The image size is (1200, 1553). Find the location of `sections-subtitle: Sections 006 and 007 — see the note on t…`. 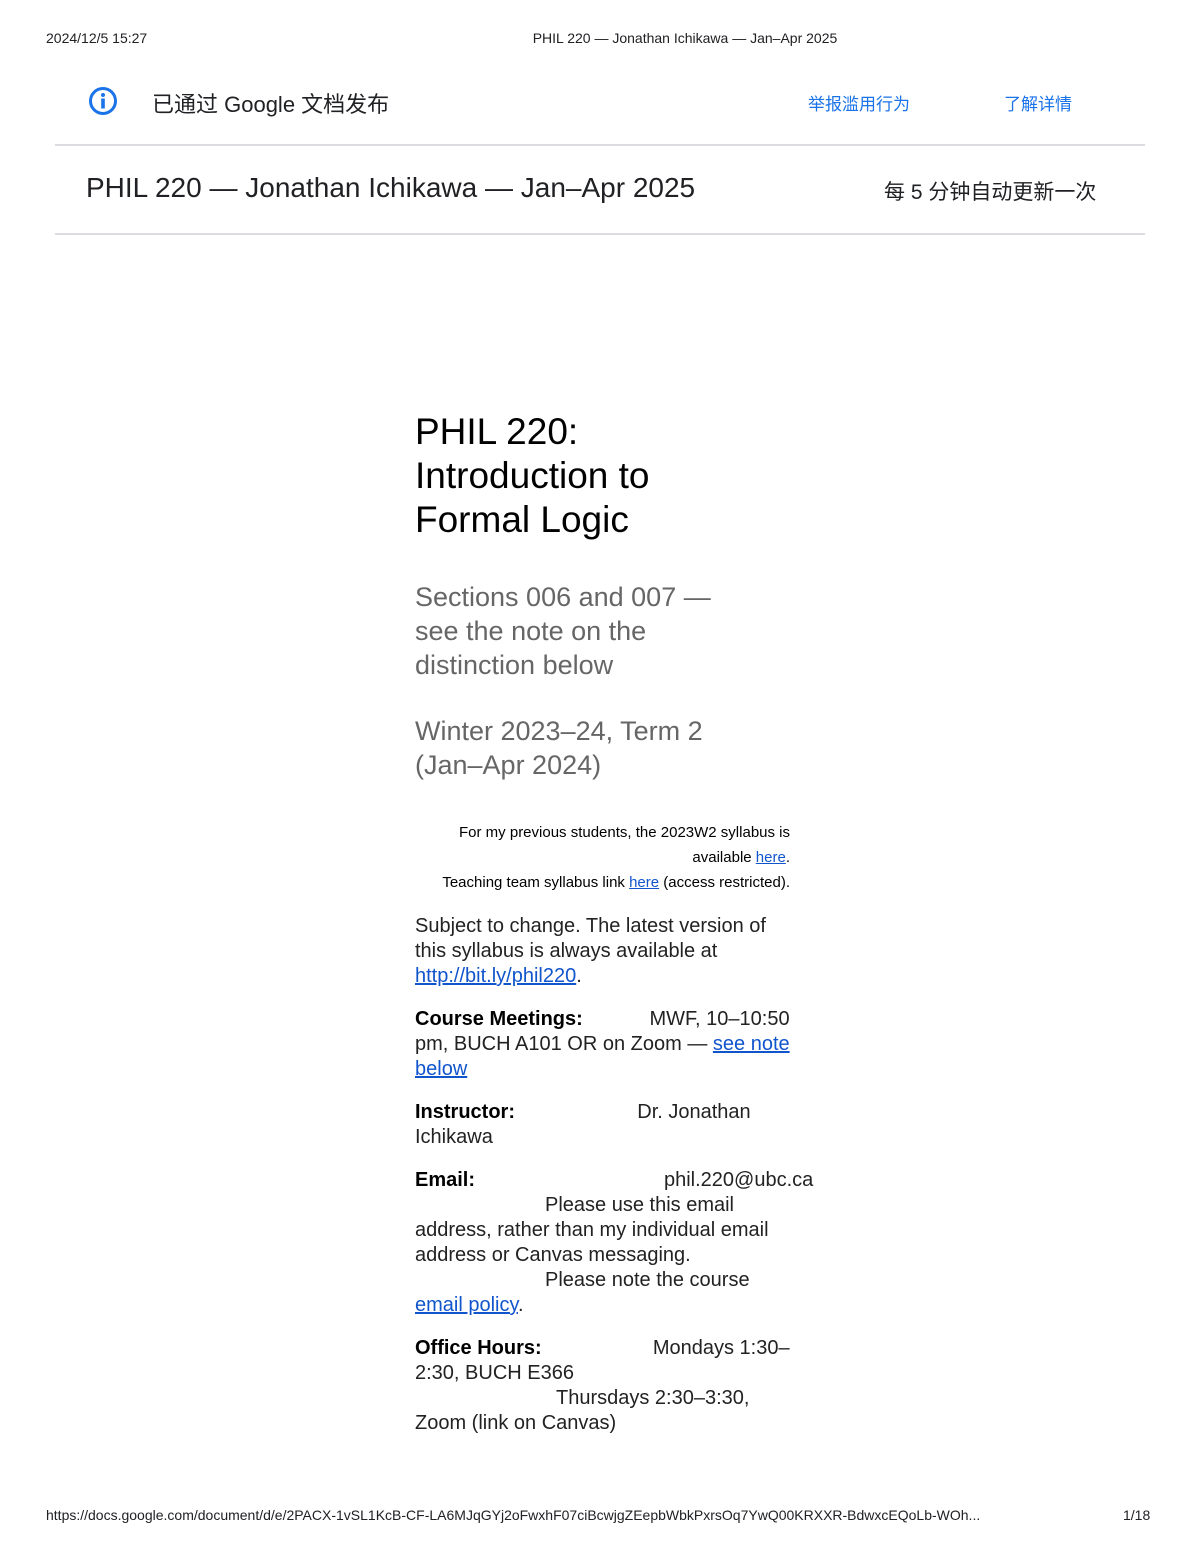

sections-subtitle: Sections 006 and 007 — see the note on t… is located at coordinates (602, 631).